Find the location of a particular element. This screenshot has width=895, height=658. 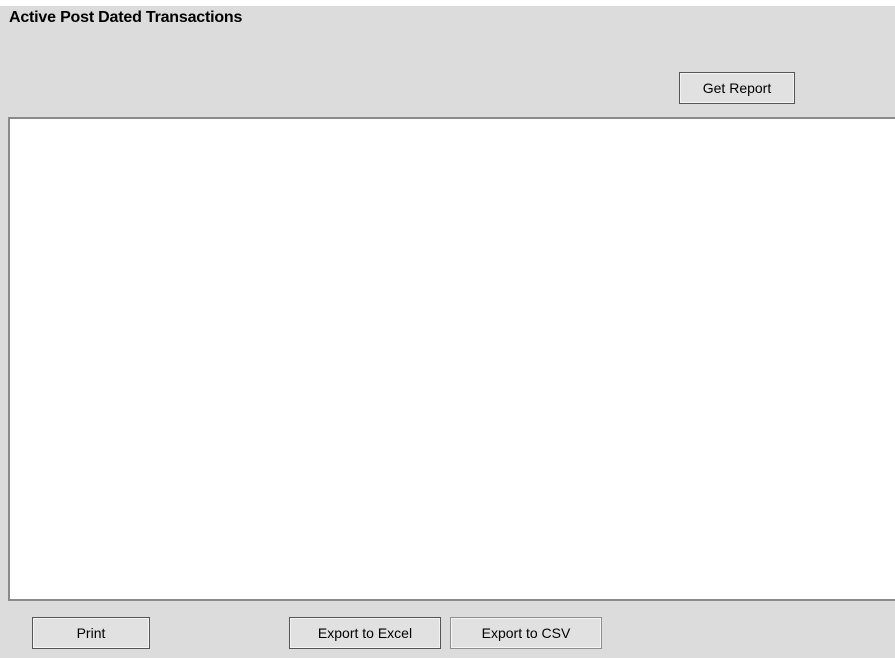

page-title: Active Post Dated Transactions is located at coordinates (126, 17).